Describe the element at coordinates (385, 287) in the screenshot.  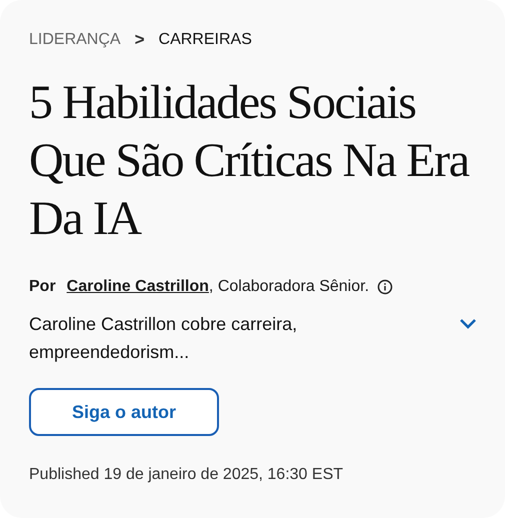
I see `info-icon` at that location.